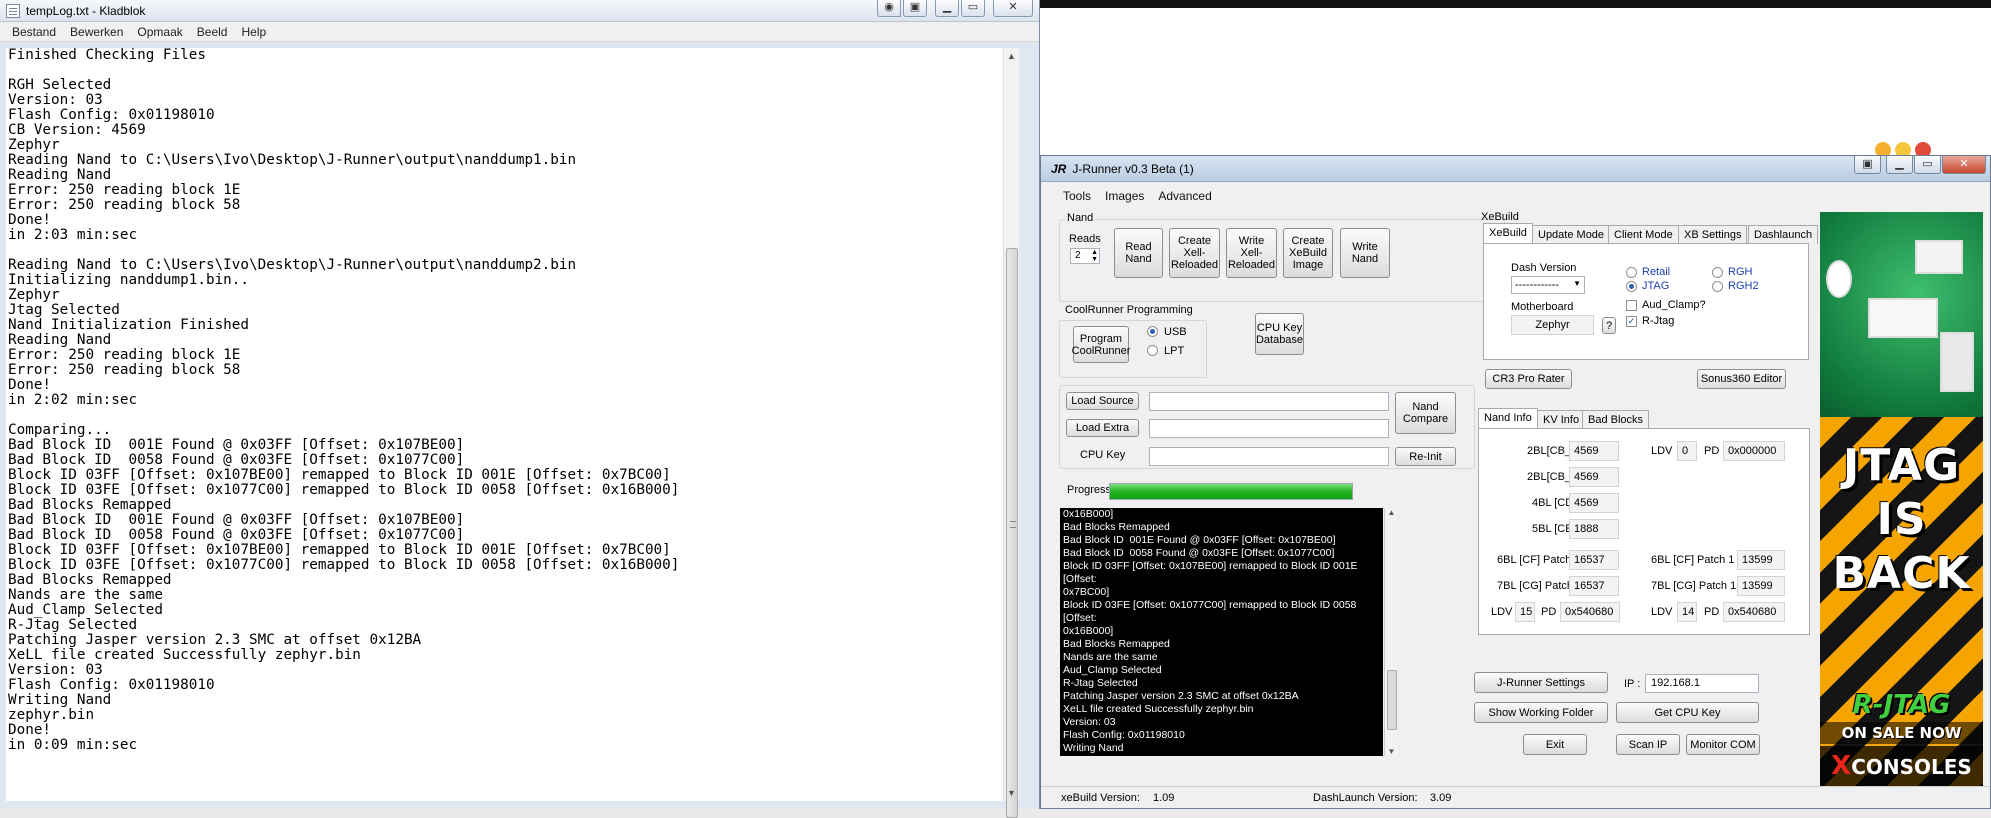  What do you see at coordinates (1594, 586) in the screenshot?
I see `p7-0-value: 16537` at bounding box center [1594, 586].